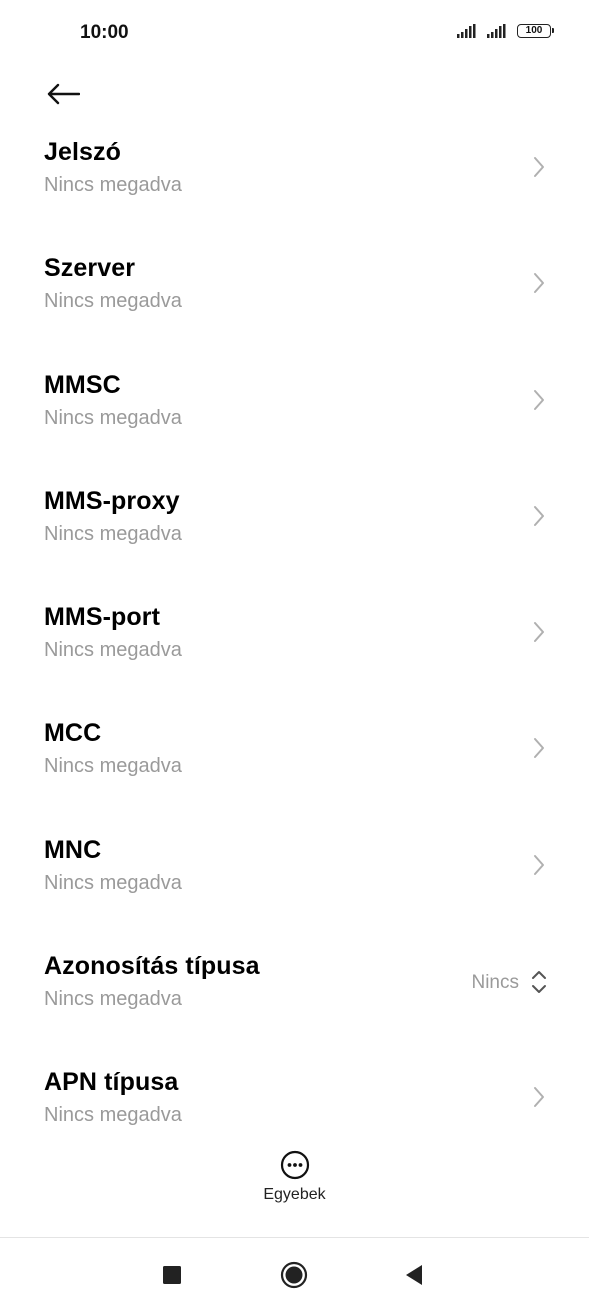 The width and height of the screenshot is (589, 1309). Describe the element at coordinates (73, 849) in the screenshot. I see `row-title: MNC` at that location.